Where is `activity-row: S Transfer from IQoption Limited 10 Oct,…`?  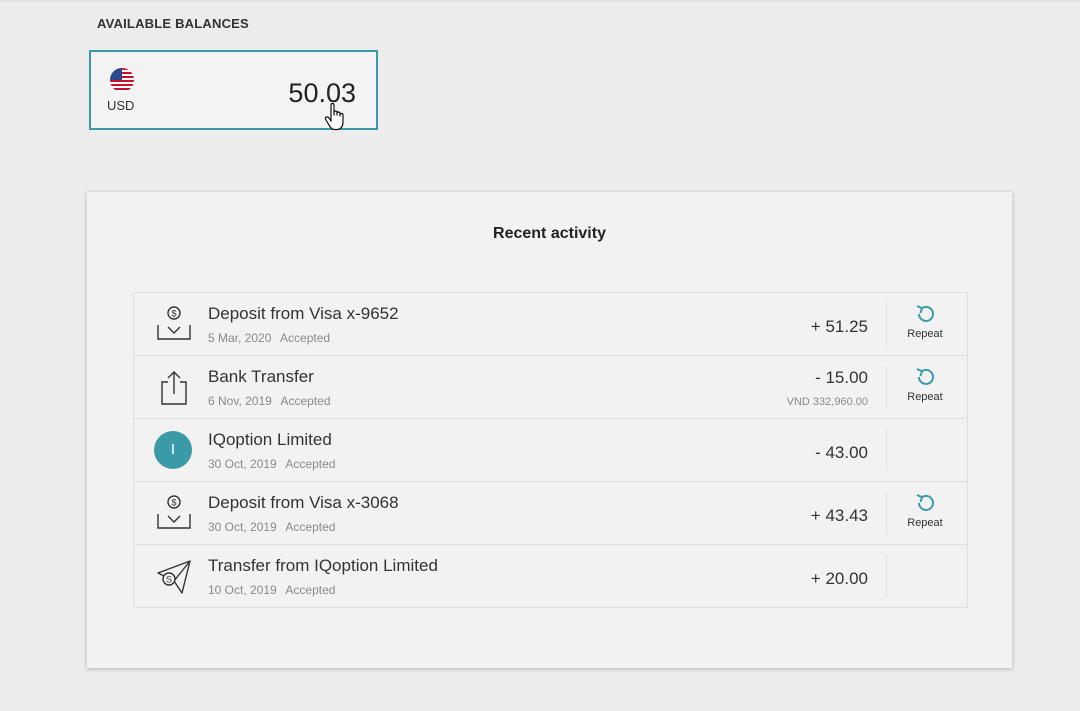
activity-row: S Transfer from IQoption Limited 10 Oct,… is located at coordinates (550, 576).